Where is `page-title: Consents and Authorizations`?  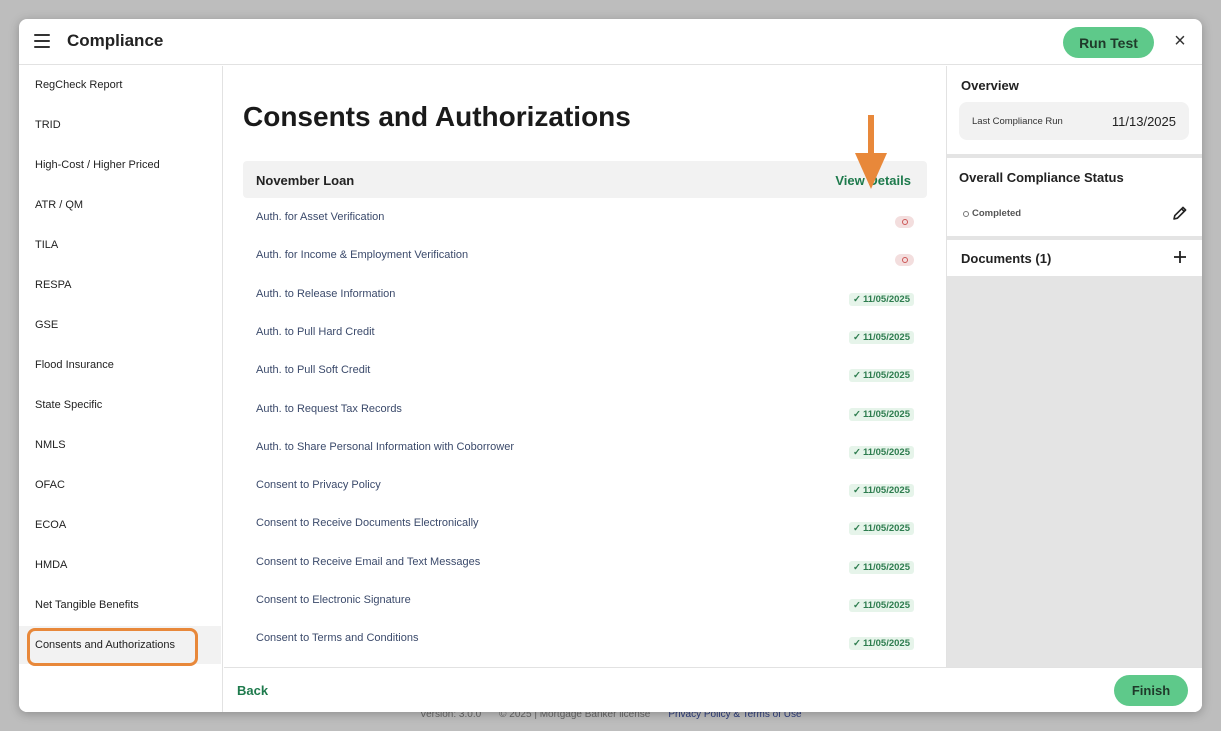
page-title: Consents and Authorizations is located at coordinates (437, 116).